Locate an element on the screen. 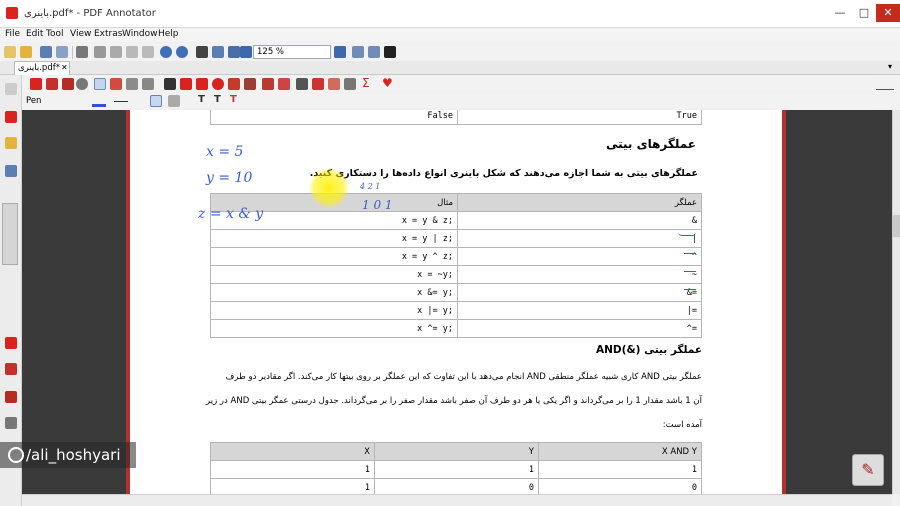  line-width-picker is located at coordinates (121, 101).